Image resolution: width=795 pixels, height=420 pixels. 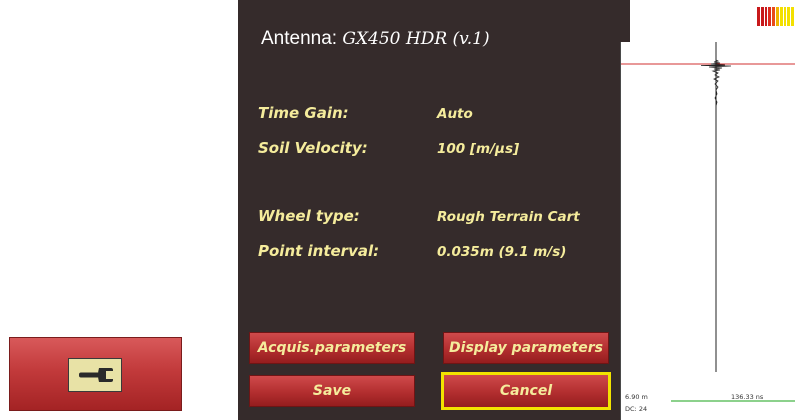 What do you see at coordinates (526, 348) in the screenshot?
I see `display-parameters-button: Display parameters` at bounding box center [526, 348].